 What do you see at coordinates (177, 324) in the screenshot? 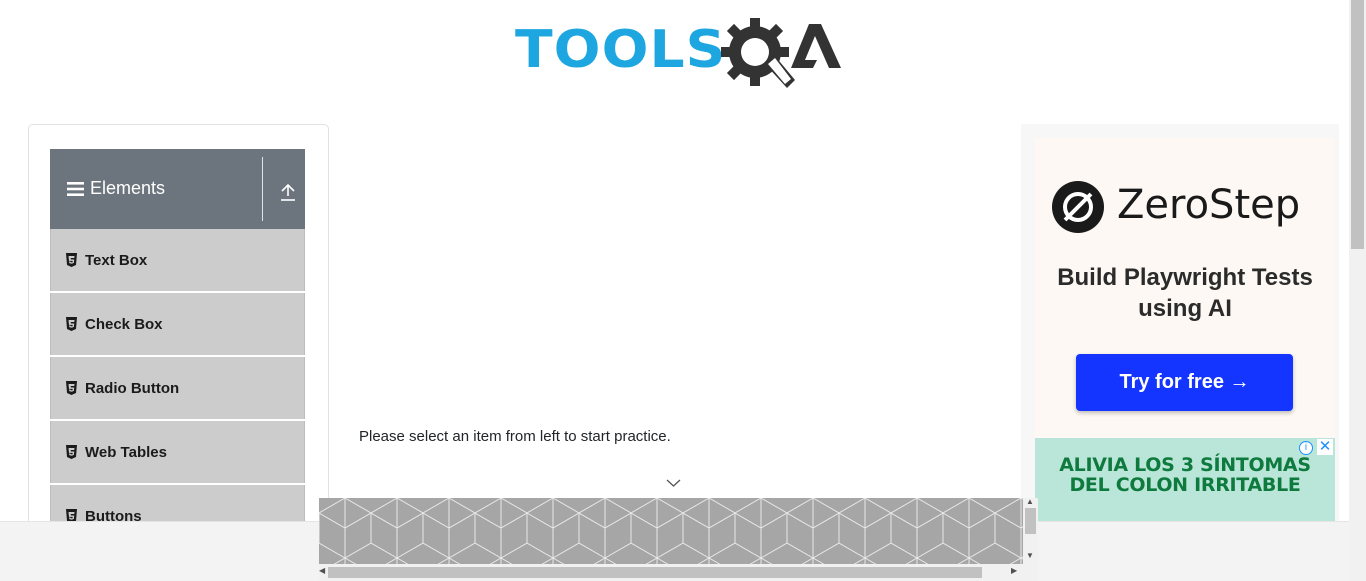
I see `sidebar-item-check-box: Check Box` at bounding box center [177, 324].